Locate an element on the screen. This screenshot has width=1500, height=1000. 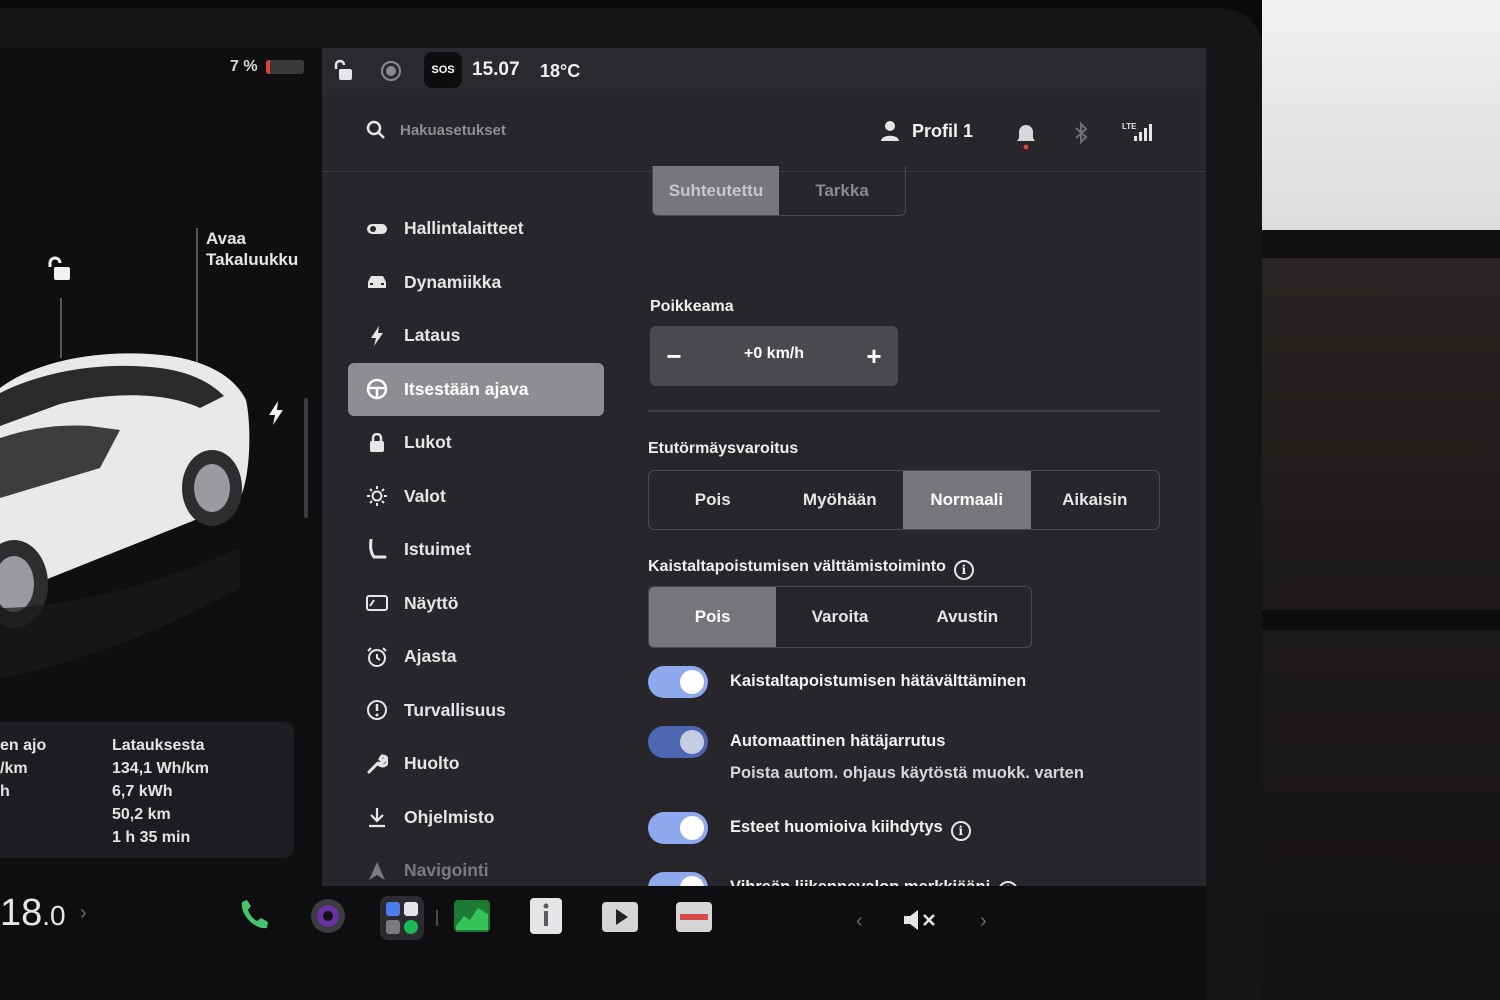
sidebar-item-dynamics: Dynamiikka is located at coordinates (476, 283).